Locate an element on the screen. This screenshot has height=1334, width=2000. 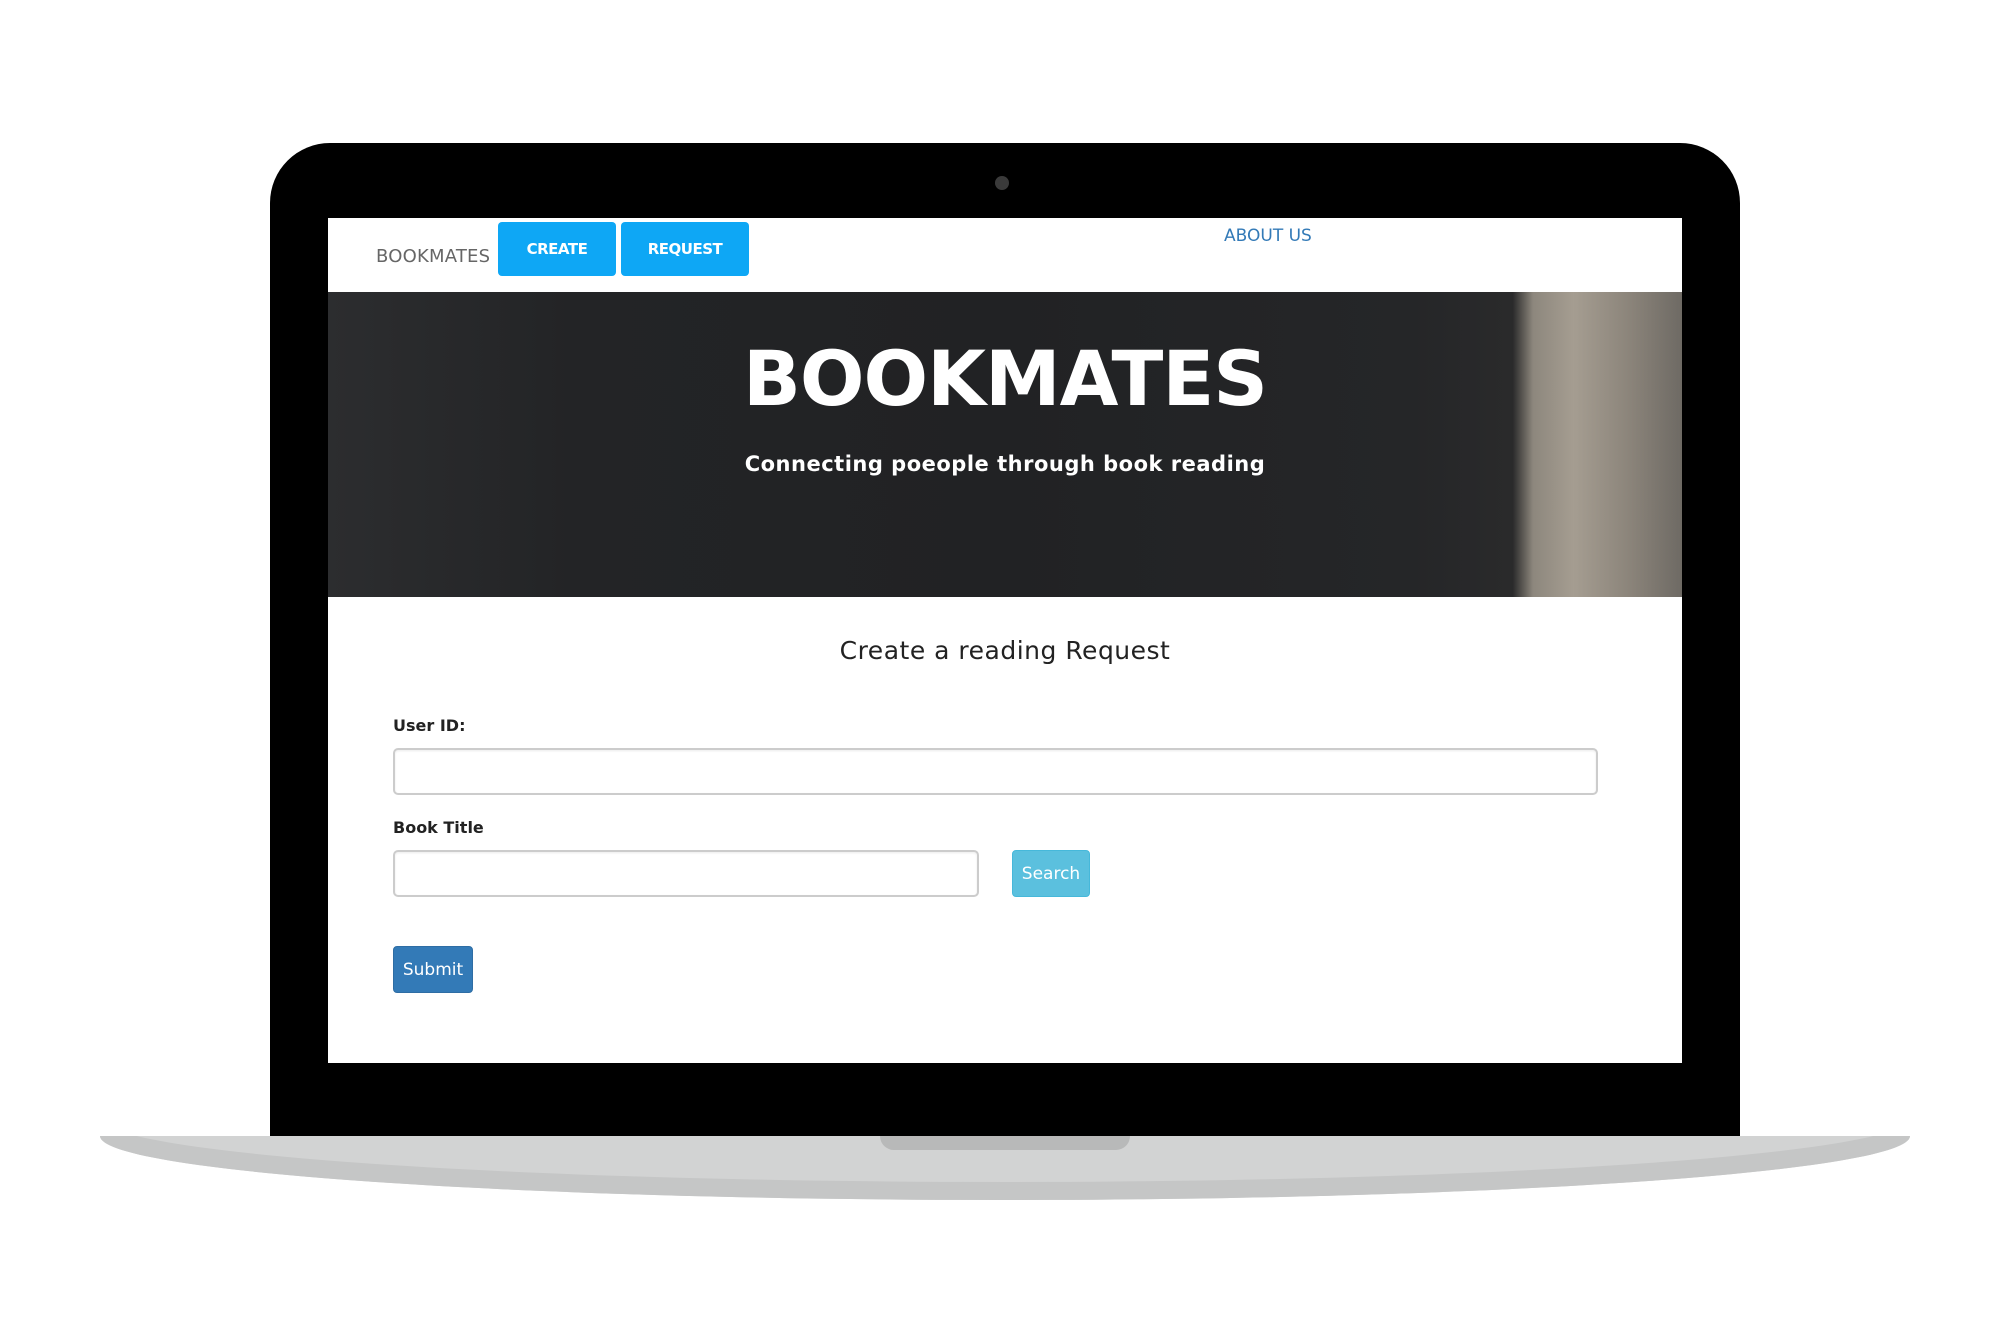
user-id-label: User ID: is located at coordinates (429, 725).